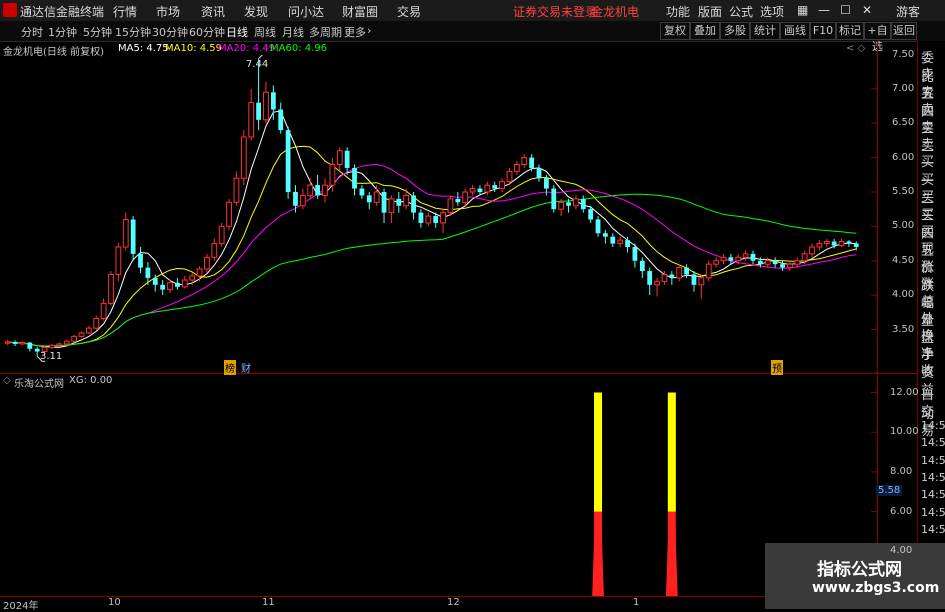 This screenshot has width=945, height=612. Describe the element at coordinates (735, 31) in the screenshot. I see `duogu-button: 多股` at that location.